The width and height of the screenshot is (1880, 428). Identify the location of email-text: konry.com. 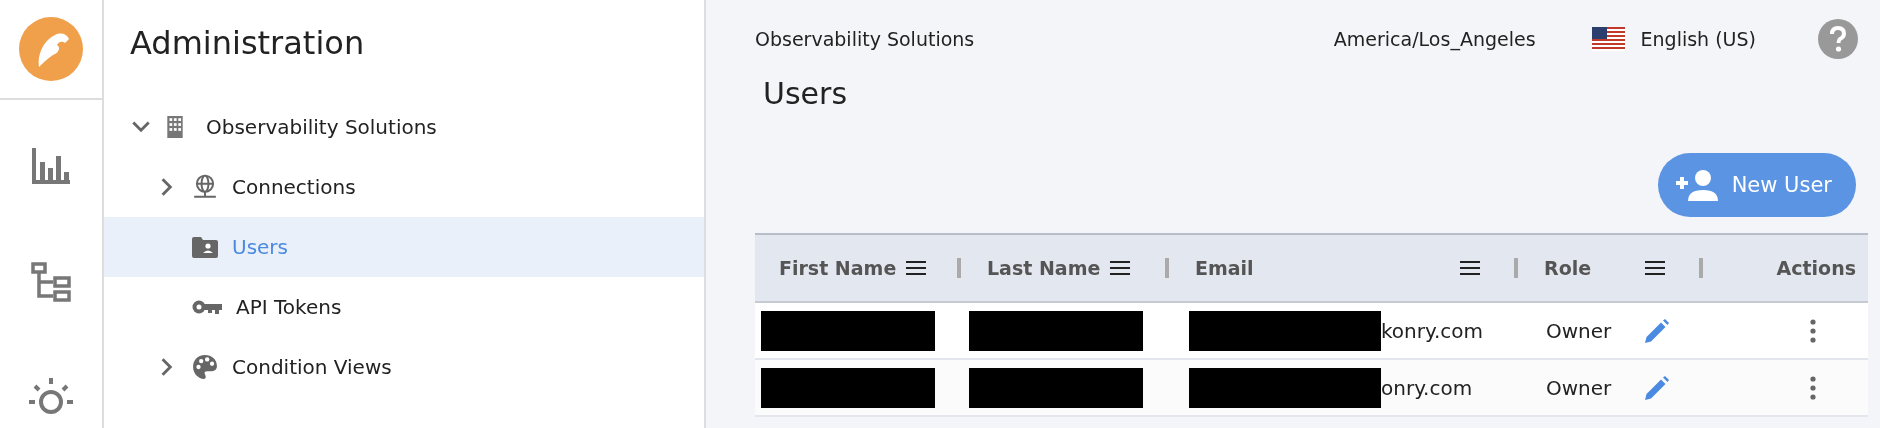
(1432, 330).